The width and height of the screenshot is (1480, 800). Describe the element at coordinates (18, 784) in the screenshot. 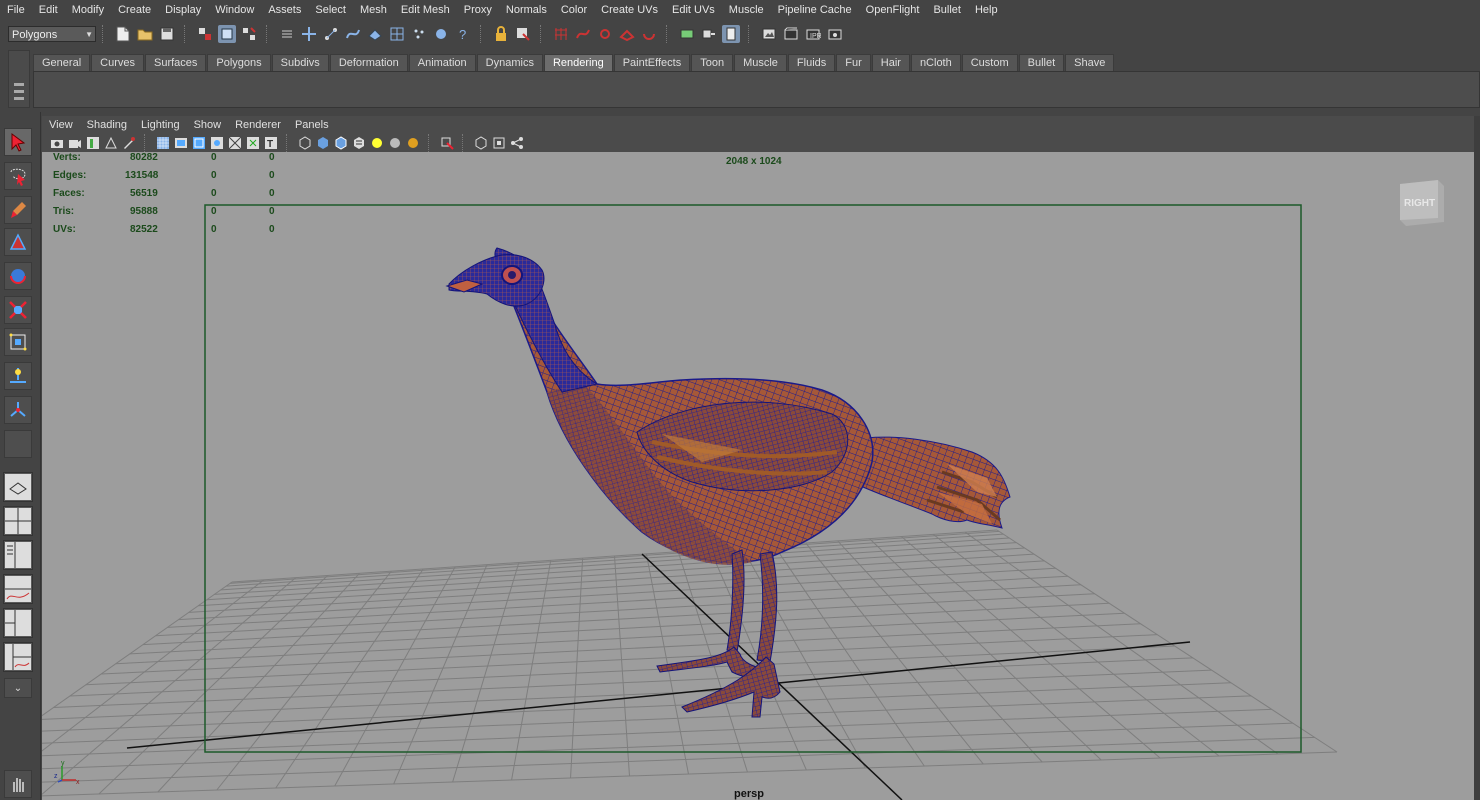

I see `hand-tool-icon` at that location.